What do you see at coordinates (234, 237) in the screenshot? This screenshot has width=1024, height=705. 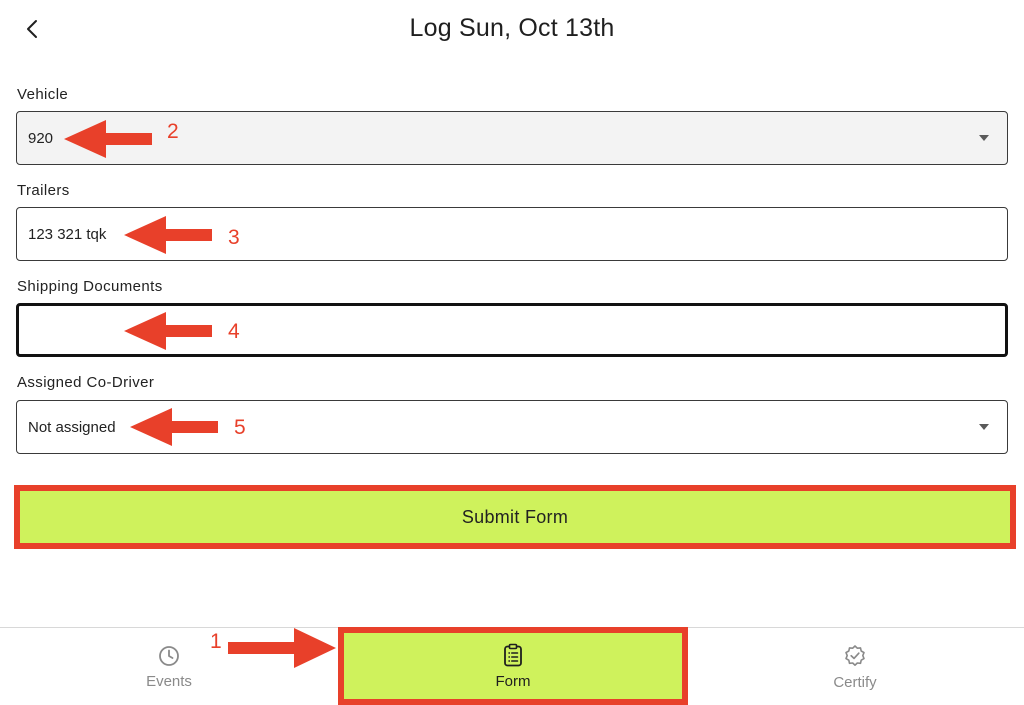 I see `annotation-number-3: 3` at bounding box center [234, 237].